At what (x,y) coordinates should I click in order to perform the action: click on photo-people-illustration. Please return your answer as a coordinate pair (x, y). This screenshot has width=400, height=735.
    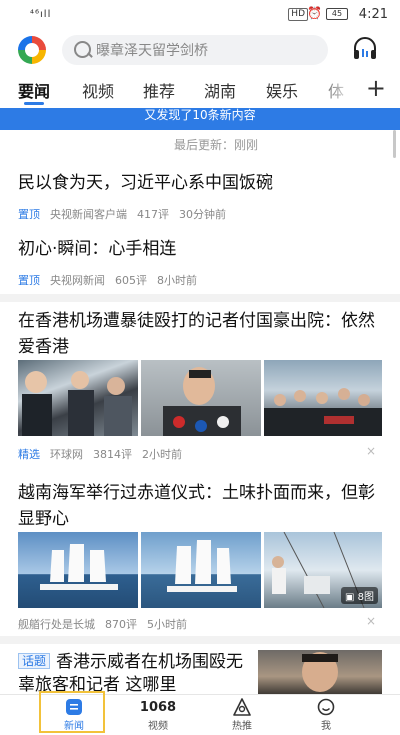
    Looking at the image, I should click on (77, 403).